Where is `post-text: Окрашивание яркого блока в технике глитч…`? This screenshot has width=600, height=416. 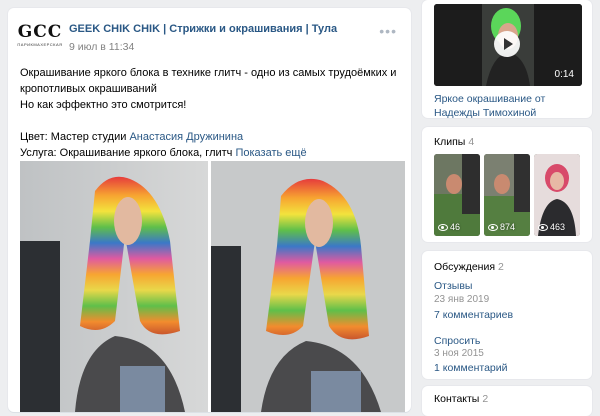
post-text: Окрашивание яркого блока в технике глитч… is located at coordinates (210, 113).